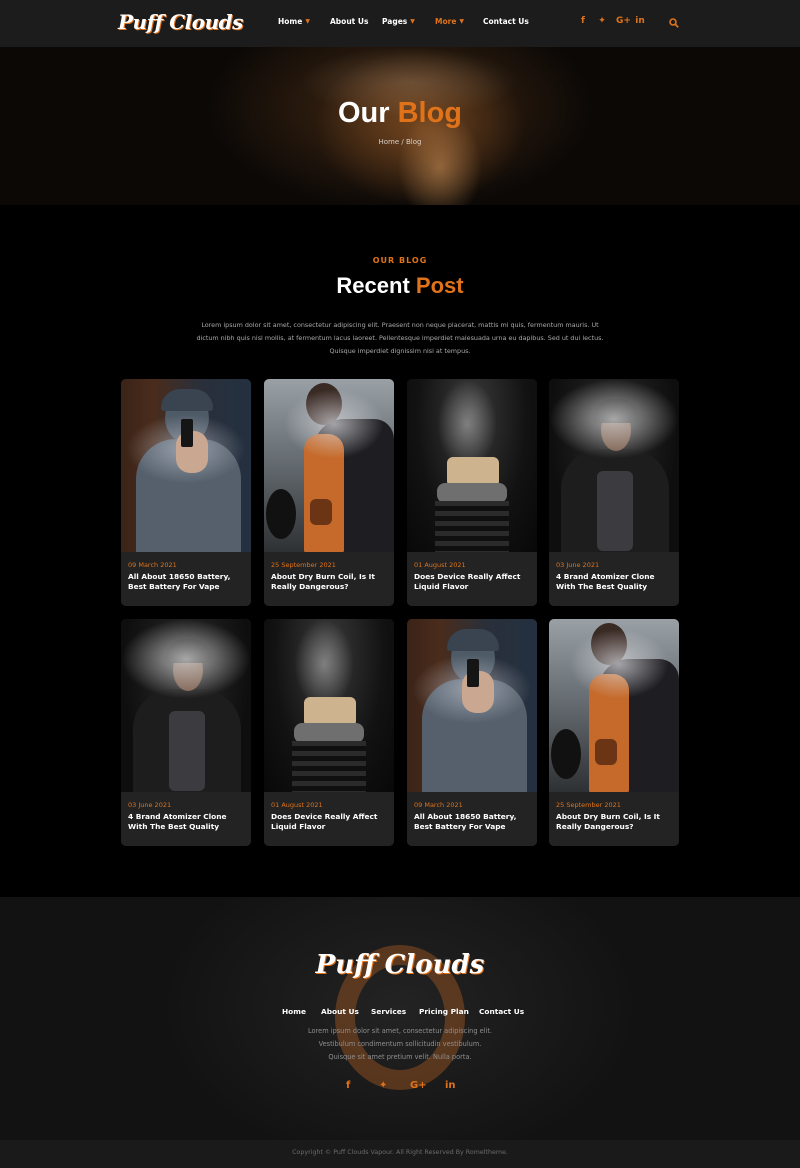 The width and height of the screenshot is (800, 1168). Describe the element at coordinates (501, 1011) in the screenshot. I see `footer-nav-contact: Contact Us` at that location.